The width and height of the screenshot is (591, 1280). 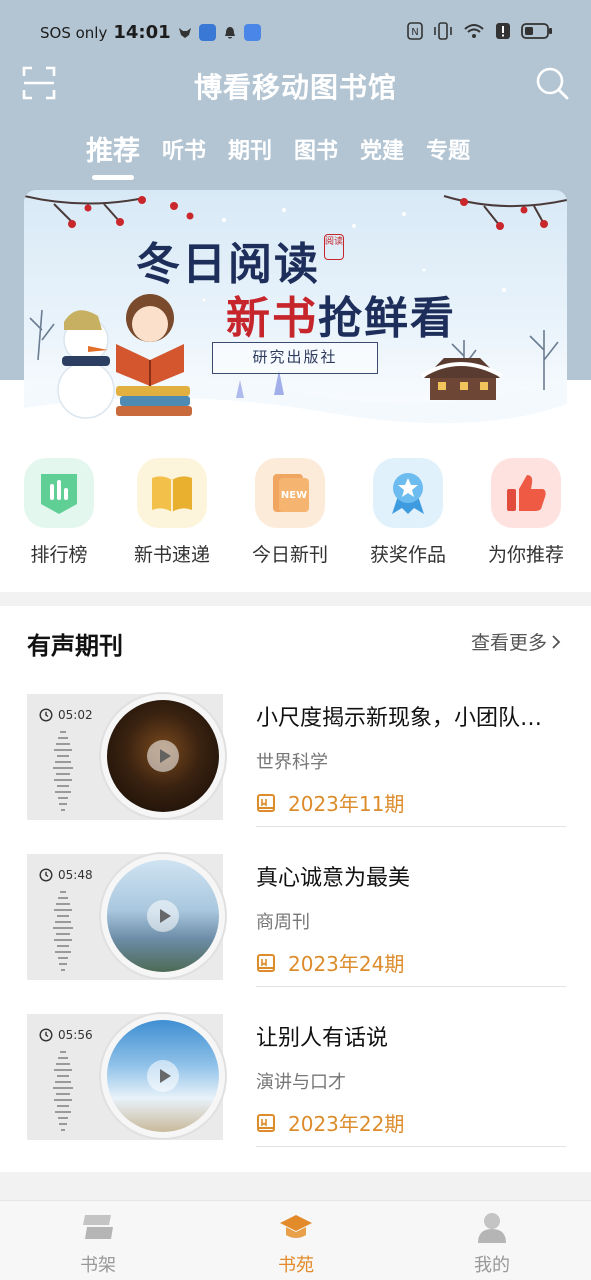 What do you see at coordinates (294, 495) in the screenshot?
I see `svg-text: NEW` at bounding box center [294, 495].